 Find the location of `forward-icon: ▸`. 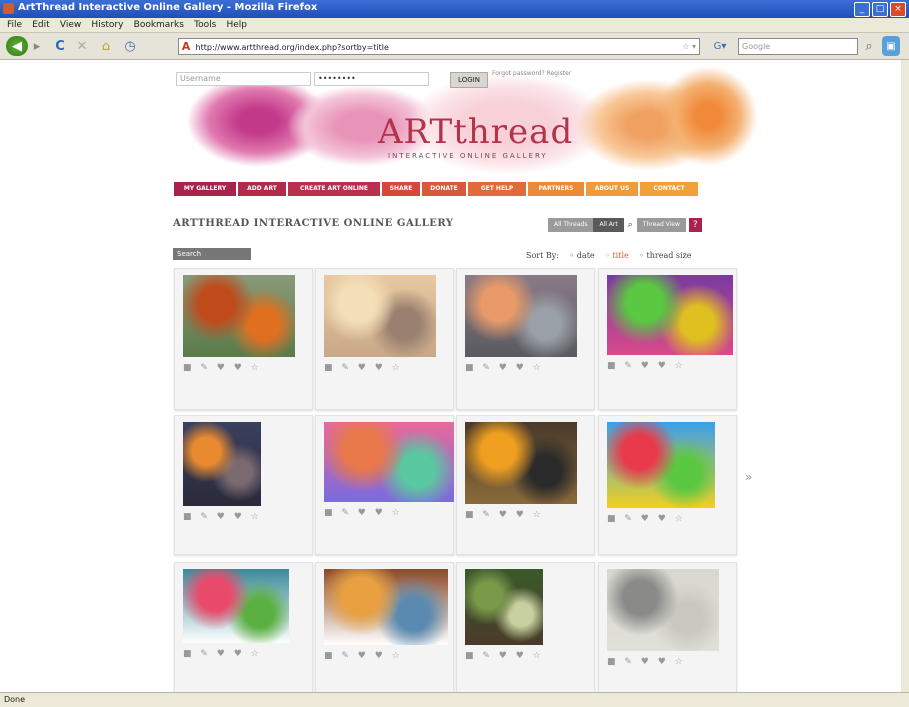

forward-icon: ▸ is located at coordinates (37, 46).